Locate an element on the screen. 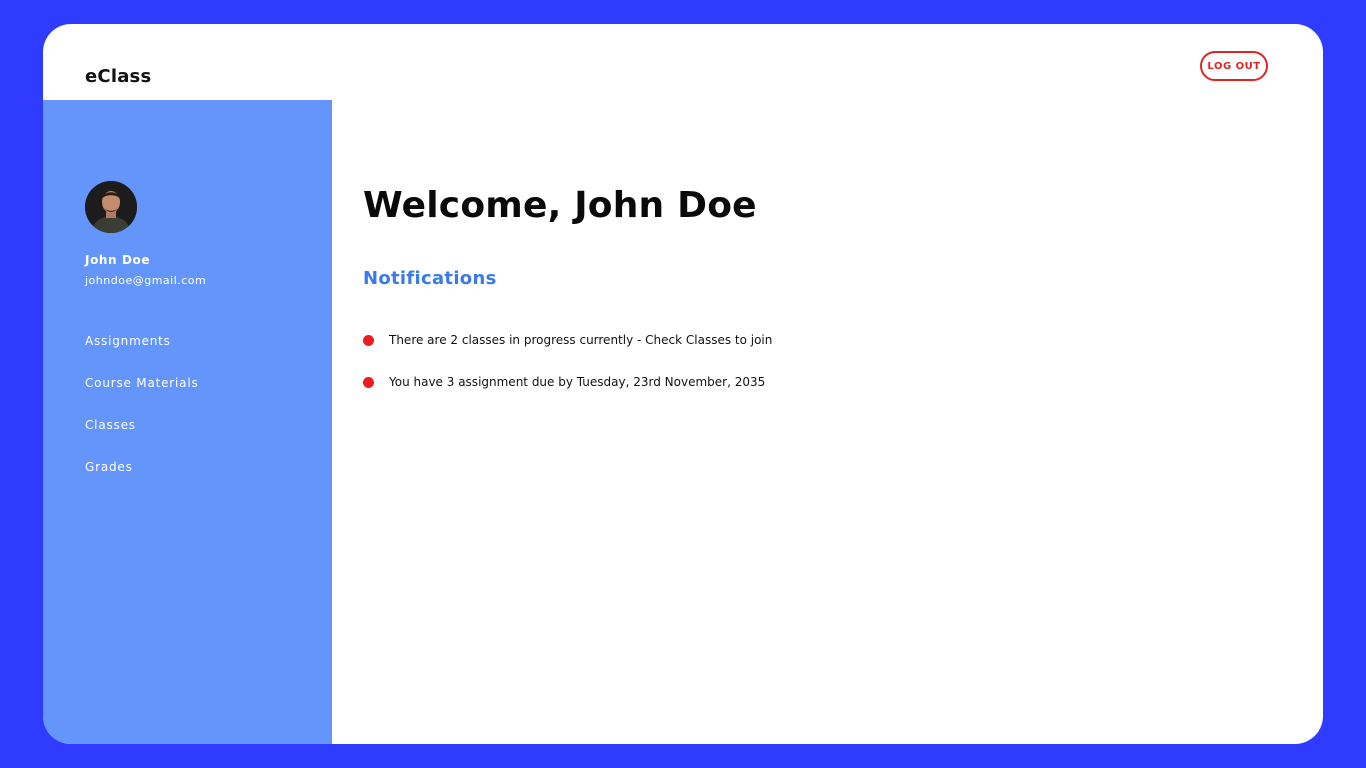 This screenshot has height=768, width=1366. user-email: johndoe@gmail.com is located at coordinates (146, 280).